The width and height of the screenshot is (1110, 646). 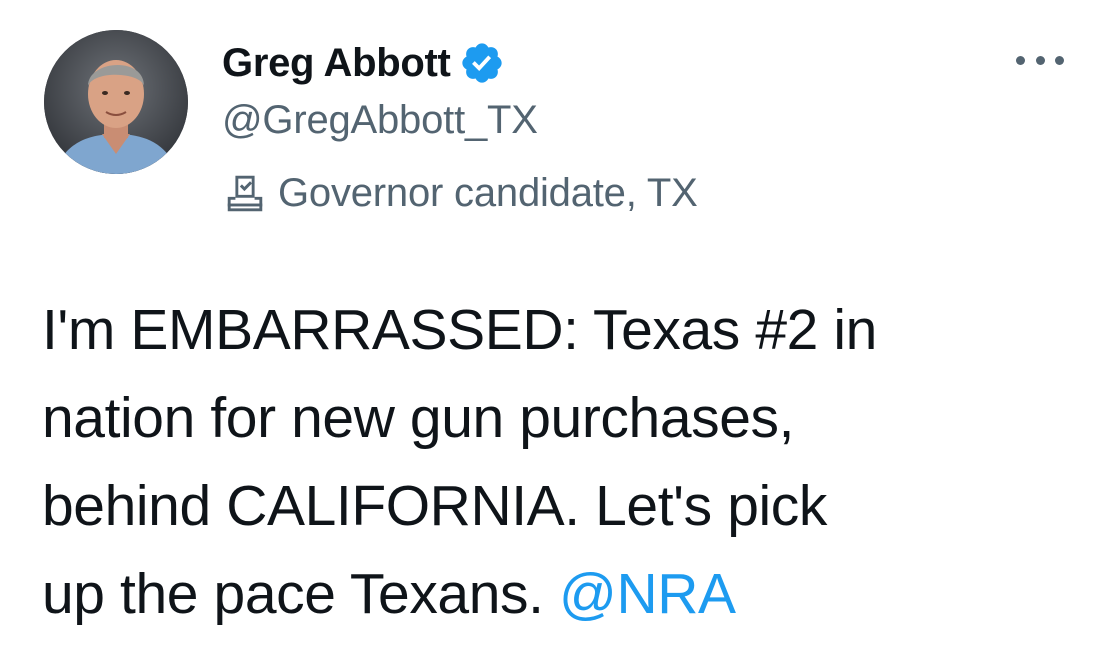 I want to click on verified-badge-icon, so click(x=482, y=63).